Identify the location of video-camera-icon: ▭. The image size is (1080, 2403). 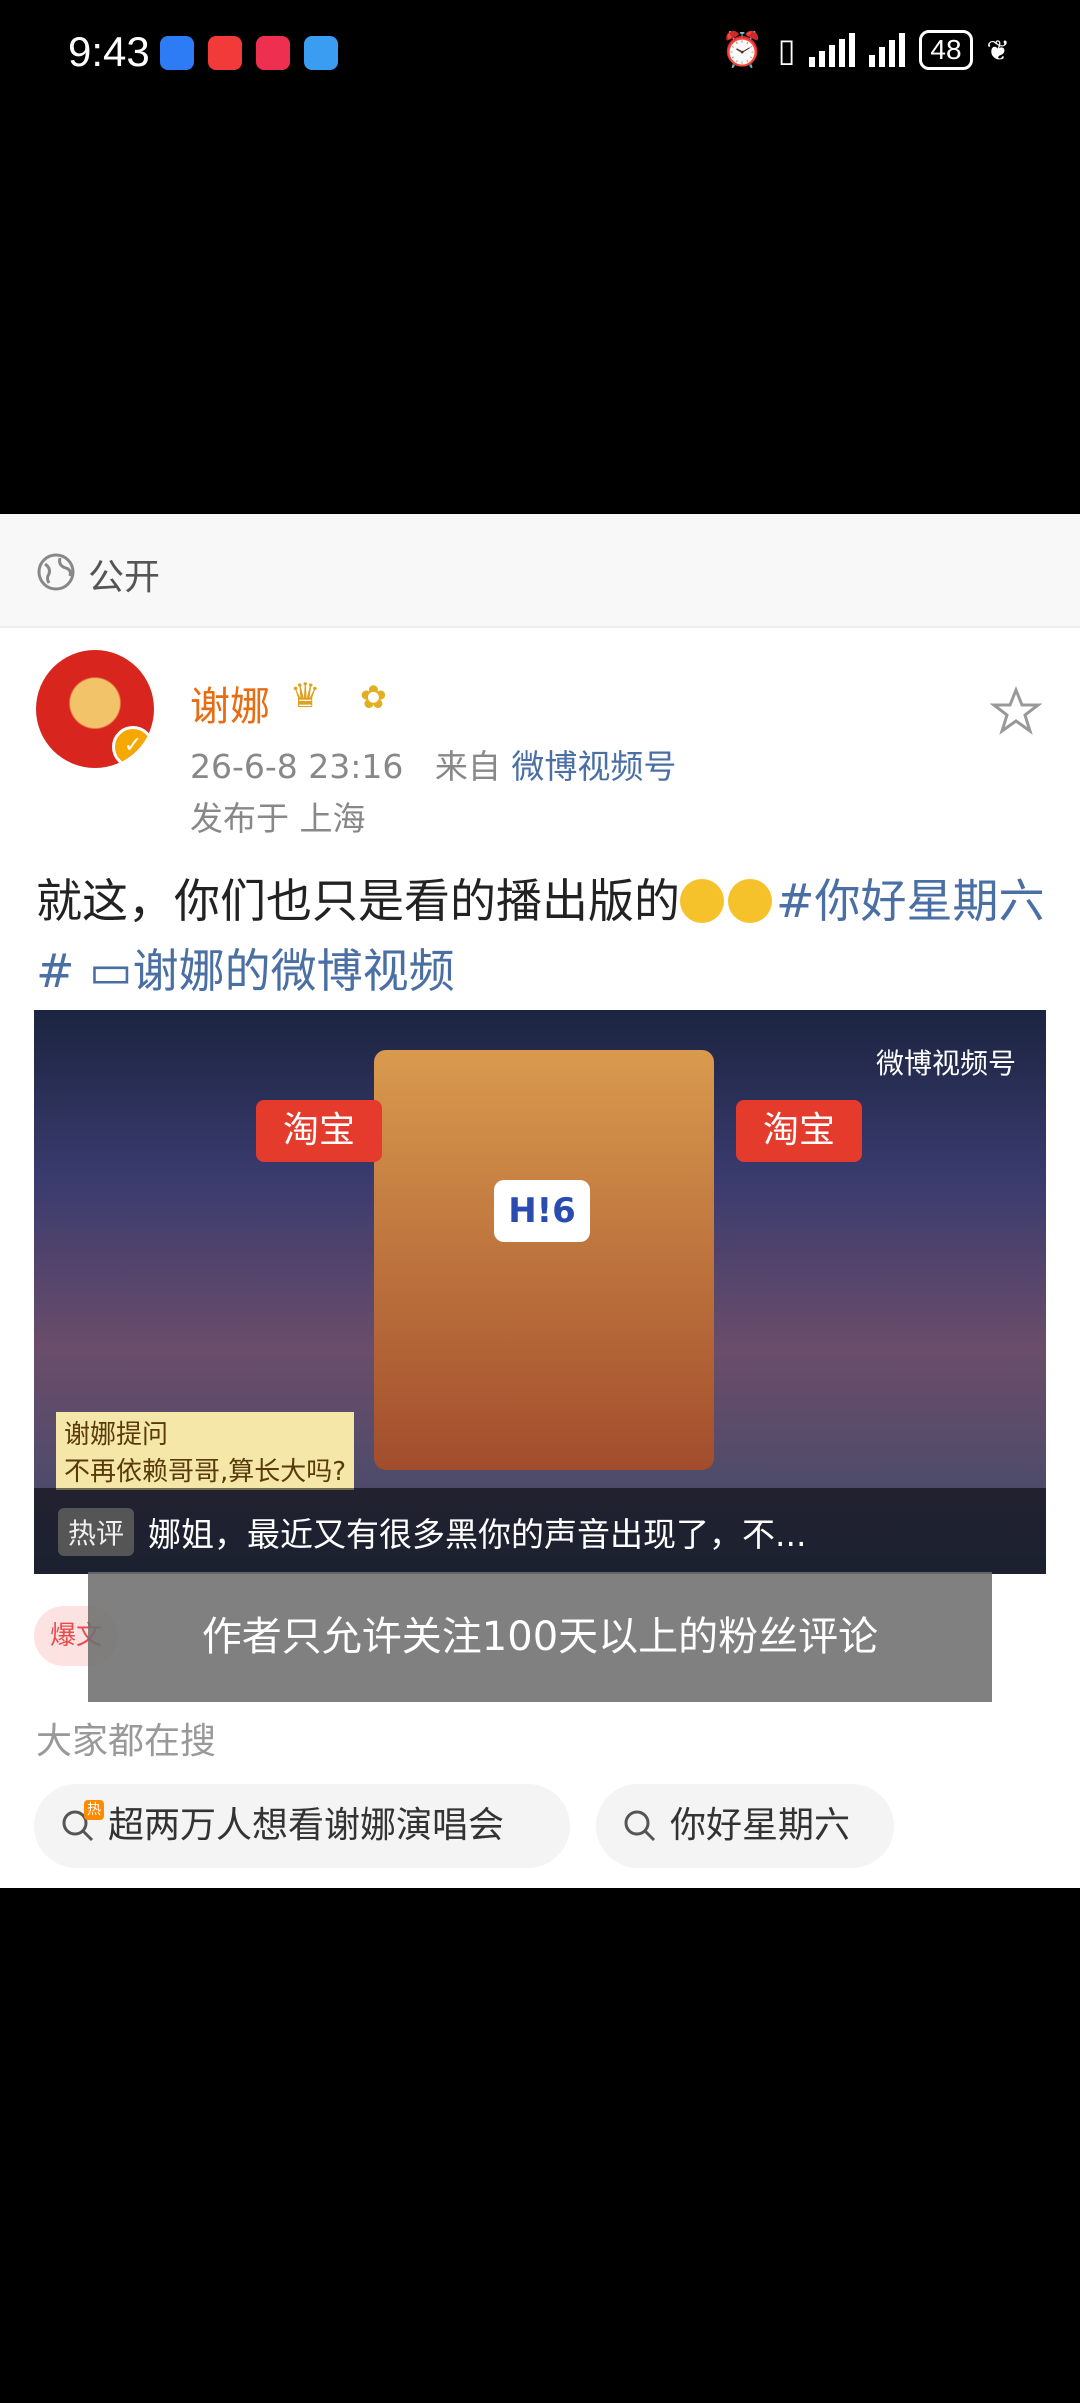
(111, 971).